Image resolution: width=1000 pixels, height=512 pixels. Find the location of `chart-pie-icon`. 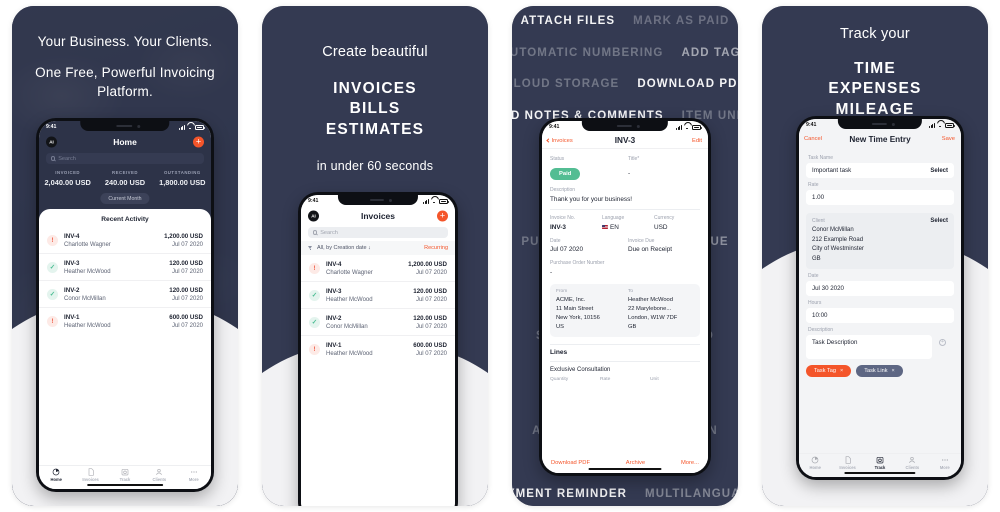

chart-pie-icon is located at coordinates (56, 472).